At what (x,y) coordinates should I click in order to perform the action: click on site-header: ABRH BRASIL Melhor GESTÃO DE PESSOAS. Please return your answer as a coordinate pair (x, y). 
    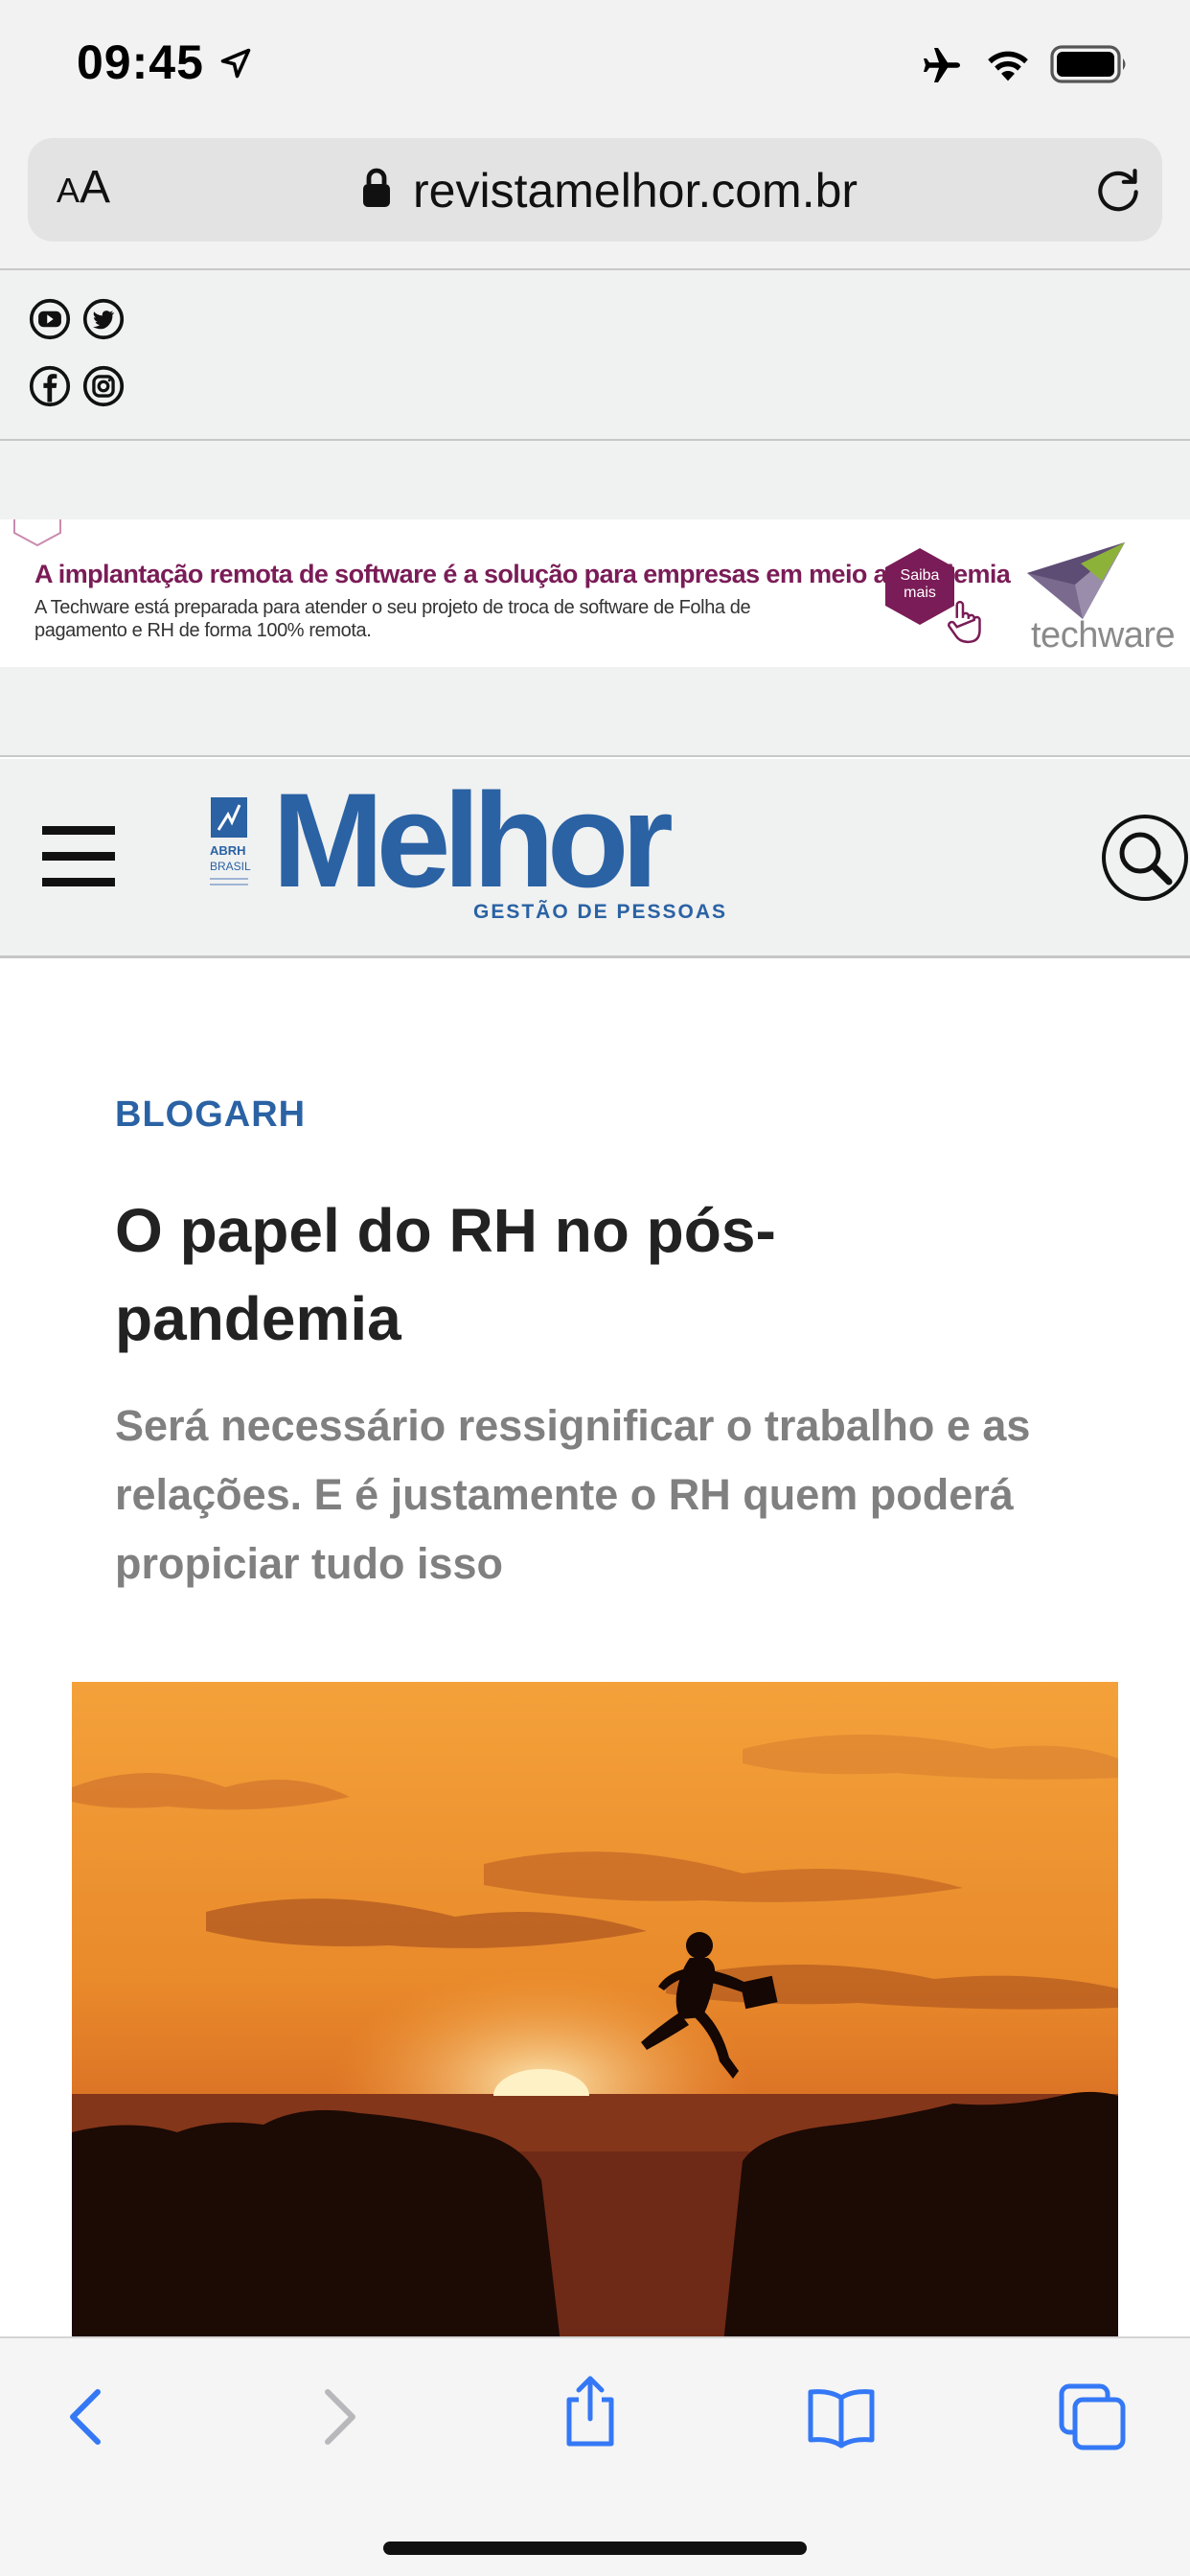
    Looking at the image, I should click on (595, 858).